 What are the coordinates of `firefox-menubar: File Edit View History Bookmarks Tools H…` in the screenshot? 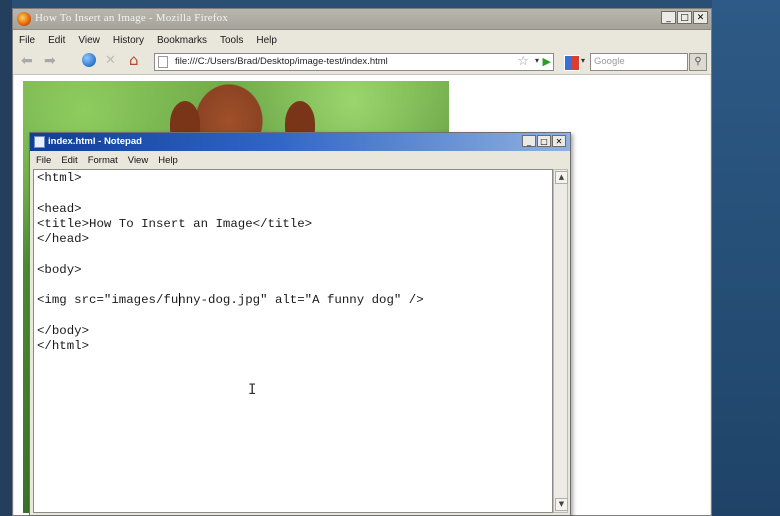 It's located at (362, 40).